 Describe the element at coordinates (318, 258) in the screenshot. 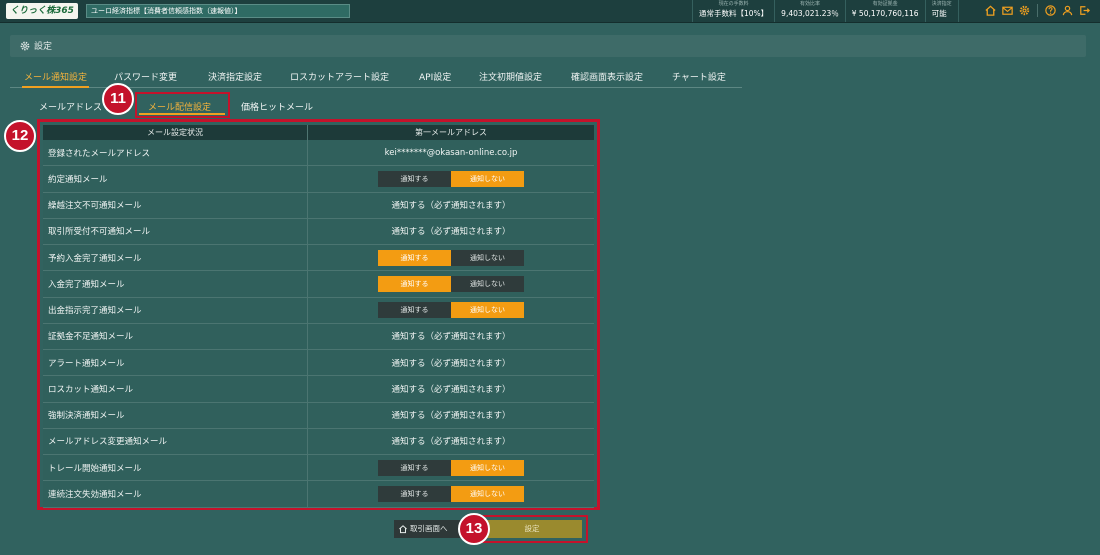

I see `table-row: 予約入金完了通知メール 通知する 通知しない` at that location.